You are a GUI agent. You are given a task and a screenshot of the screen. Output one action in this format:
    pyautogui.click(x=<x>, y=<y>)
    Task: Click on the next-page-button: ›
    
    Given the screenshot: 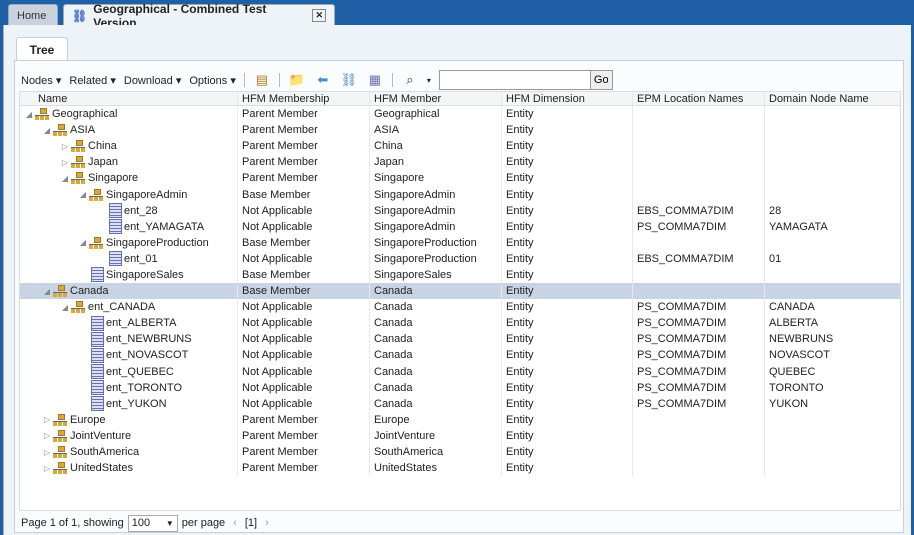 What is the action you would take?
    pyautogui.click(x=267, y=523)
    